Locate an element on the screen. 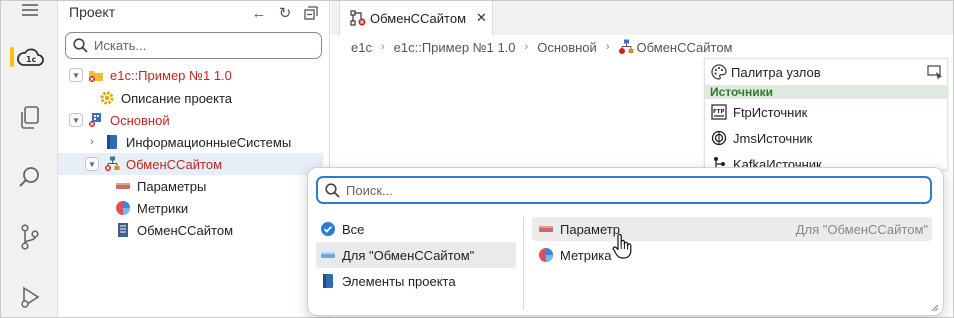 The width and height of the screenshot is (954, 318). palette-section-sources: Источники is located at coordinates (826, 92).